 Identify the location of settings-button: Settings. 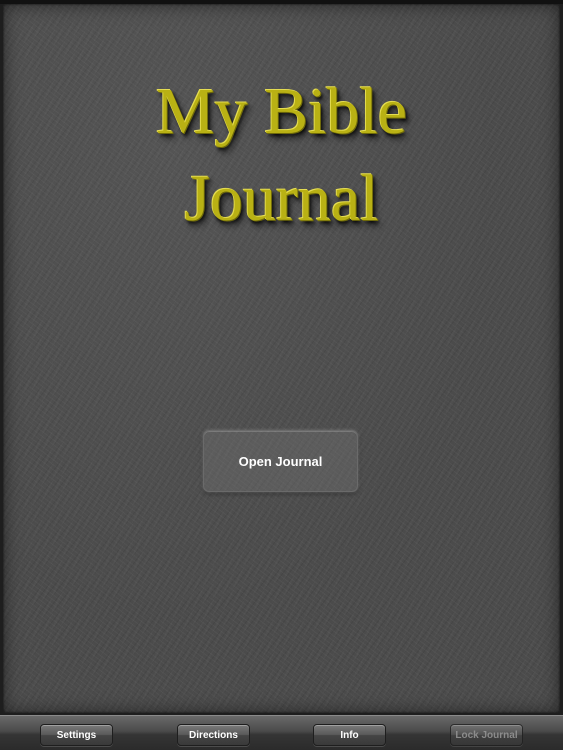
(76, 735).